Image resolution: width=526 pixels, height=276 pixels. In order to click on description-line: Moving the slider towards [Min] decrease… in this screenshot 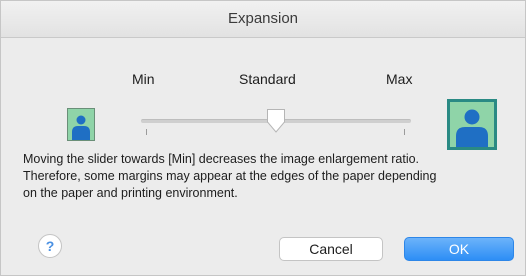, I will do `click(221, 159)`.